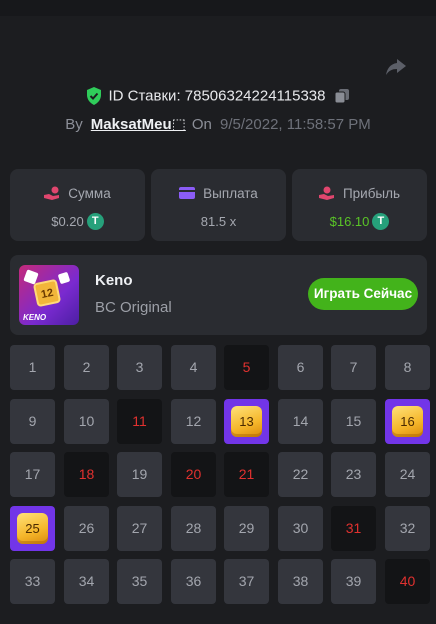 This screenshot has height=624, width=436. Describe the element at coordinates (52, 193) in the screenshot. I see `coins-hand-icon` at that location.